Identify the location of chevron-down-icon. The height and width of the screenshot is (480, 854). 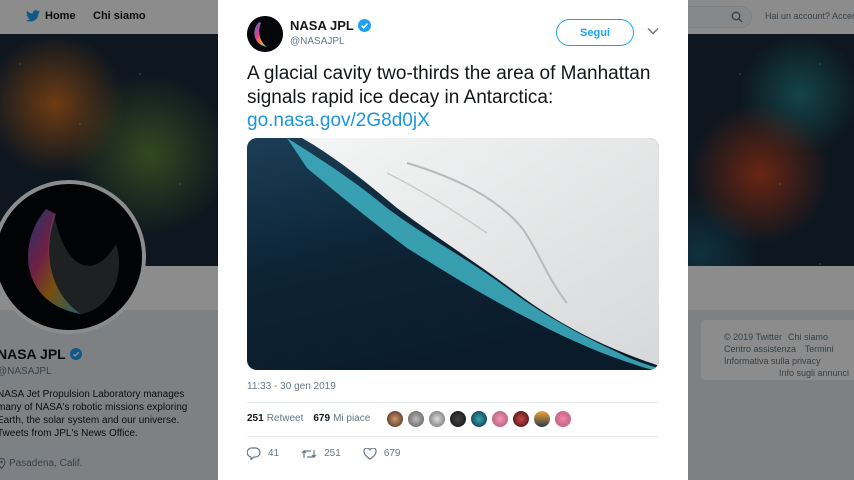
(653, 31).